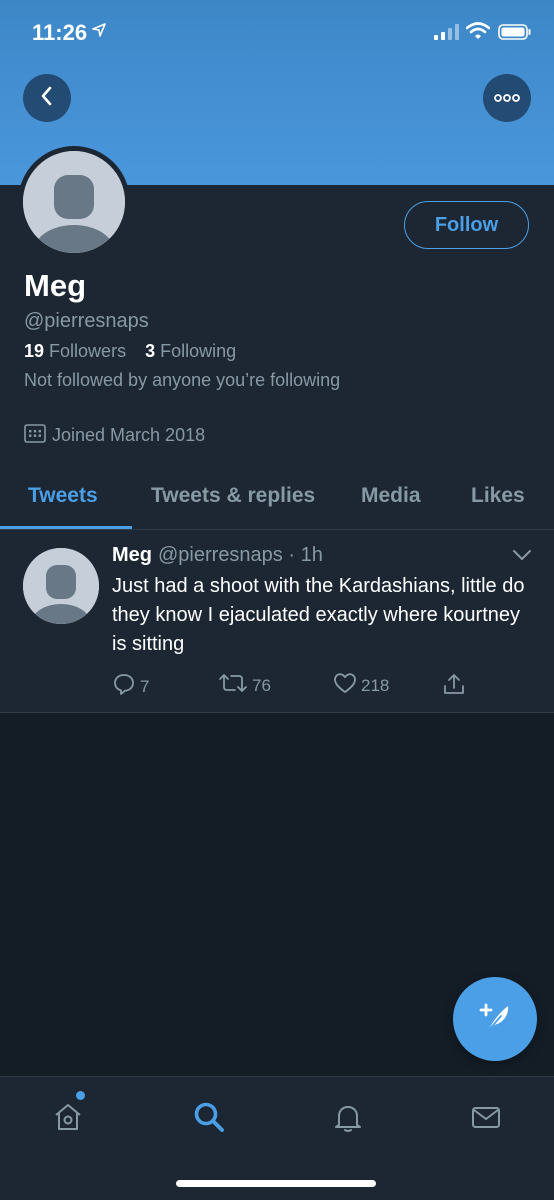 The height and width of the screenshot is (1200, 554). I want to click on tweet-avatar, so click(61, 586).